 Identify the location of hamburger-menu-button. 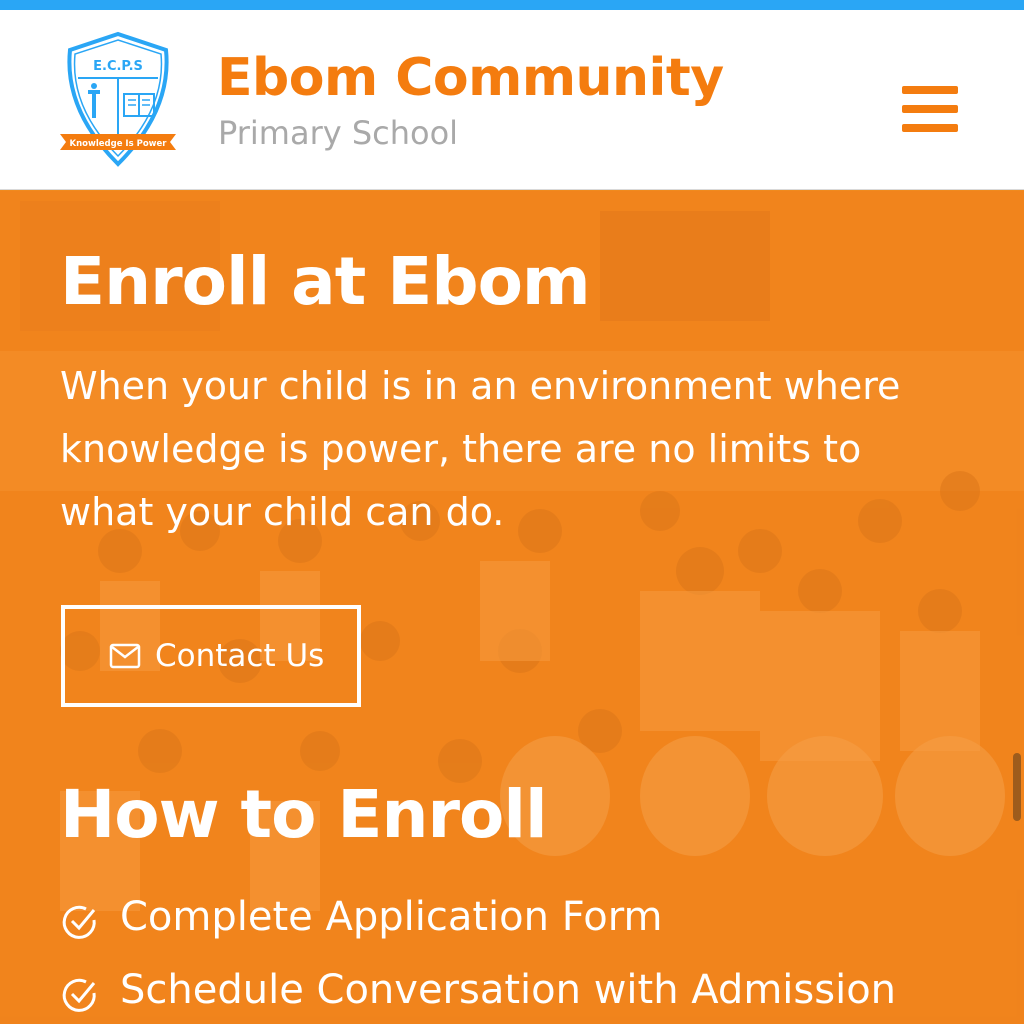
(930, 109).